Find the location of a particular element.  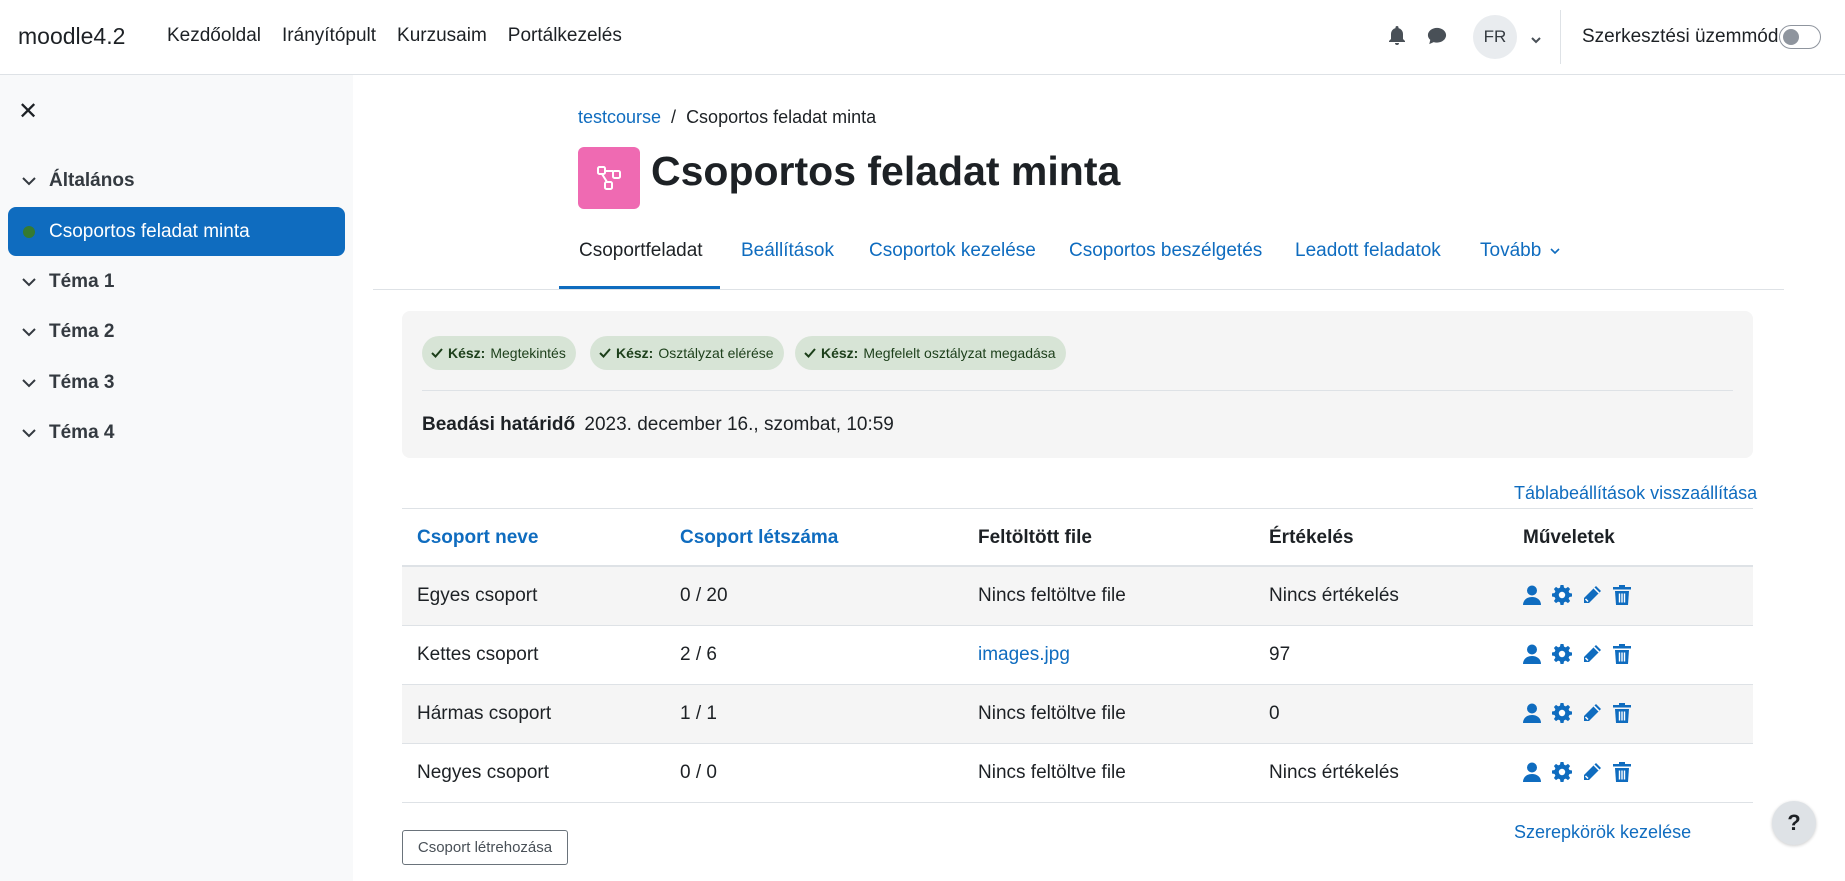

section-label: Téma 2 is located at coordinates (82, 331).